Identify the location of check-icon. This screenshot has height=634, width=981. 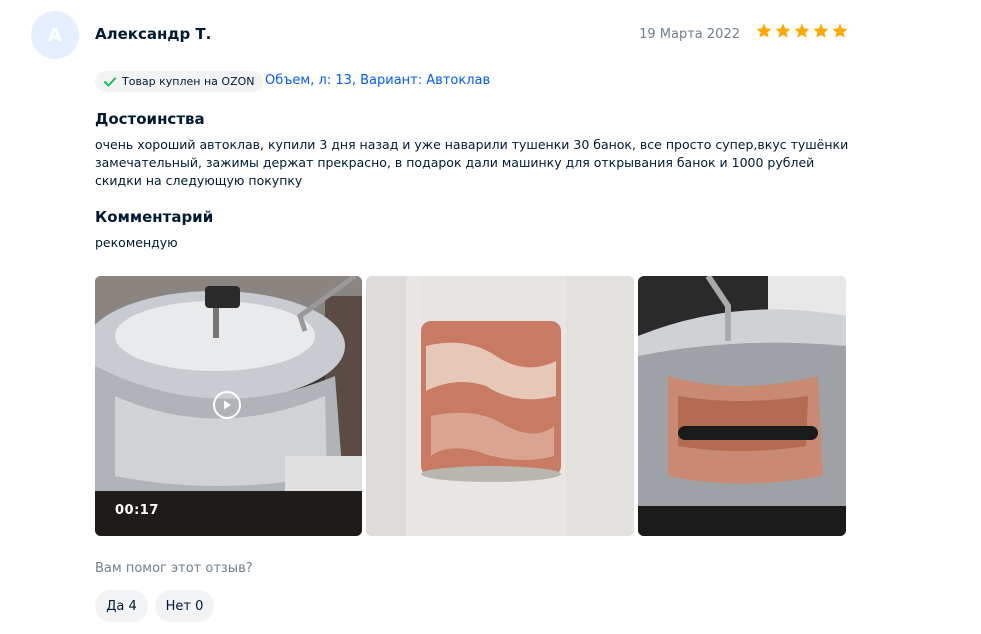
(110, 81).